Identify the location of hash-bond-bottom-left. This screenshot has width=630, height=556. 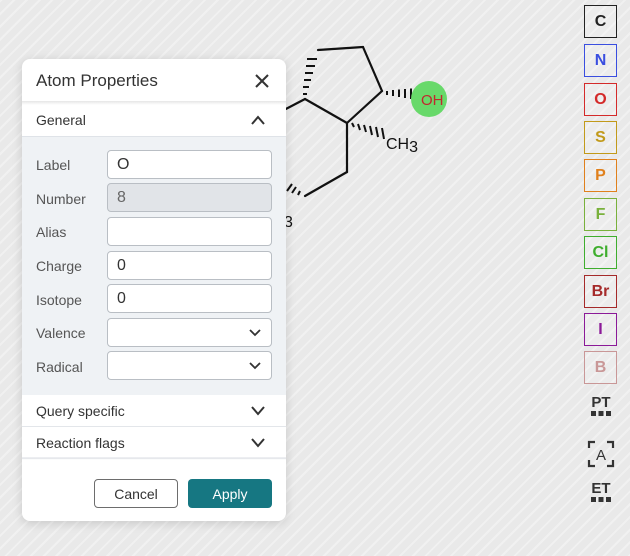
(293, 189).